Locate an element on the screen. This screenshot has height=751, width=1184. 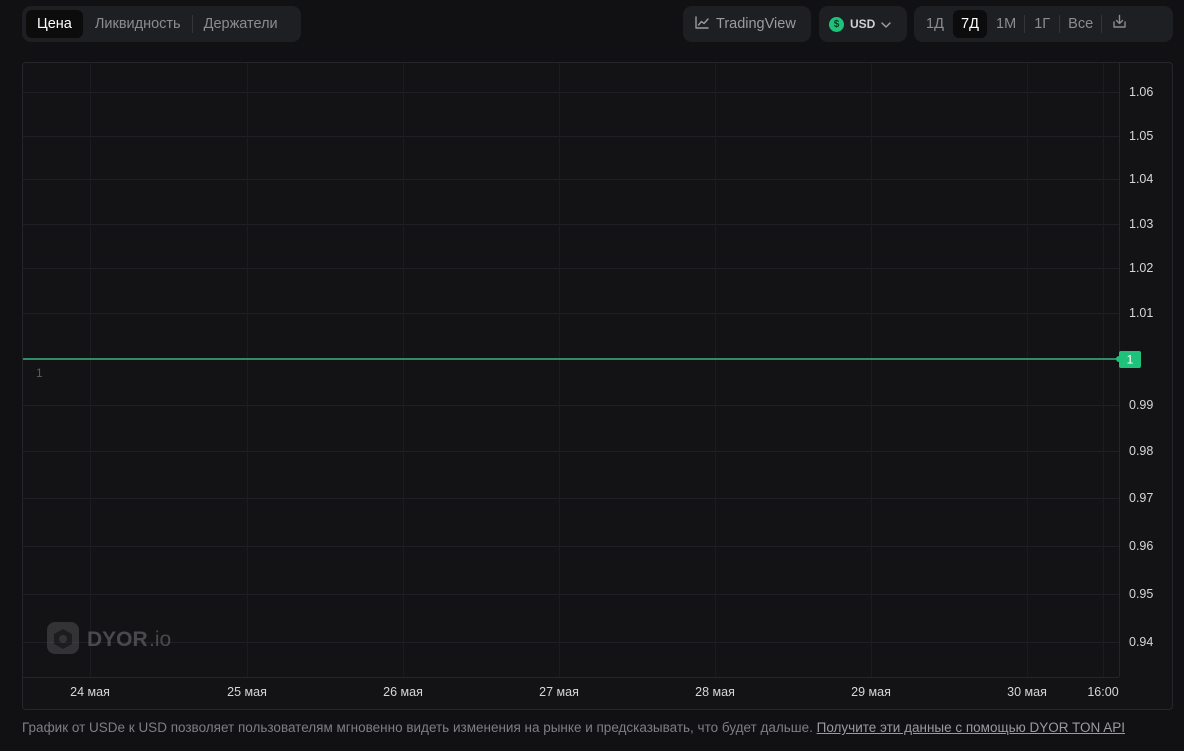
dyor-brand-text: DYOR is located at coordinates (117, 639).